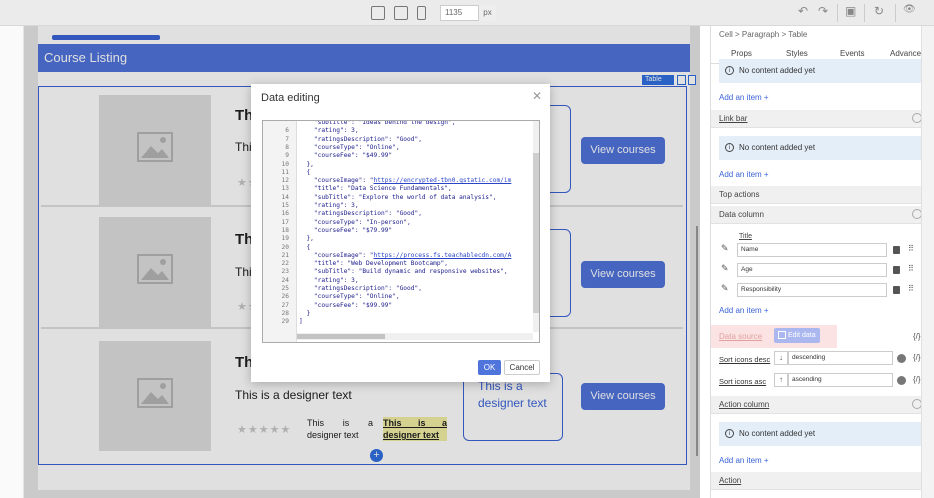  I want to click on tab-styles: Styles, so click(797, 53).